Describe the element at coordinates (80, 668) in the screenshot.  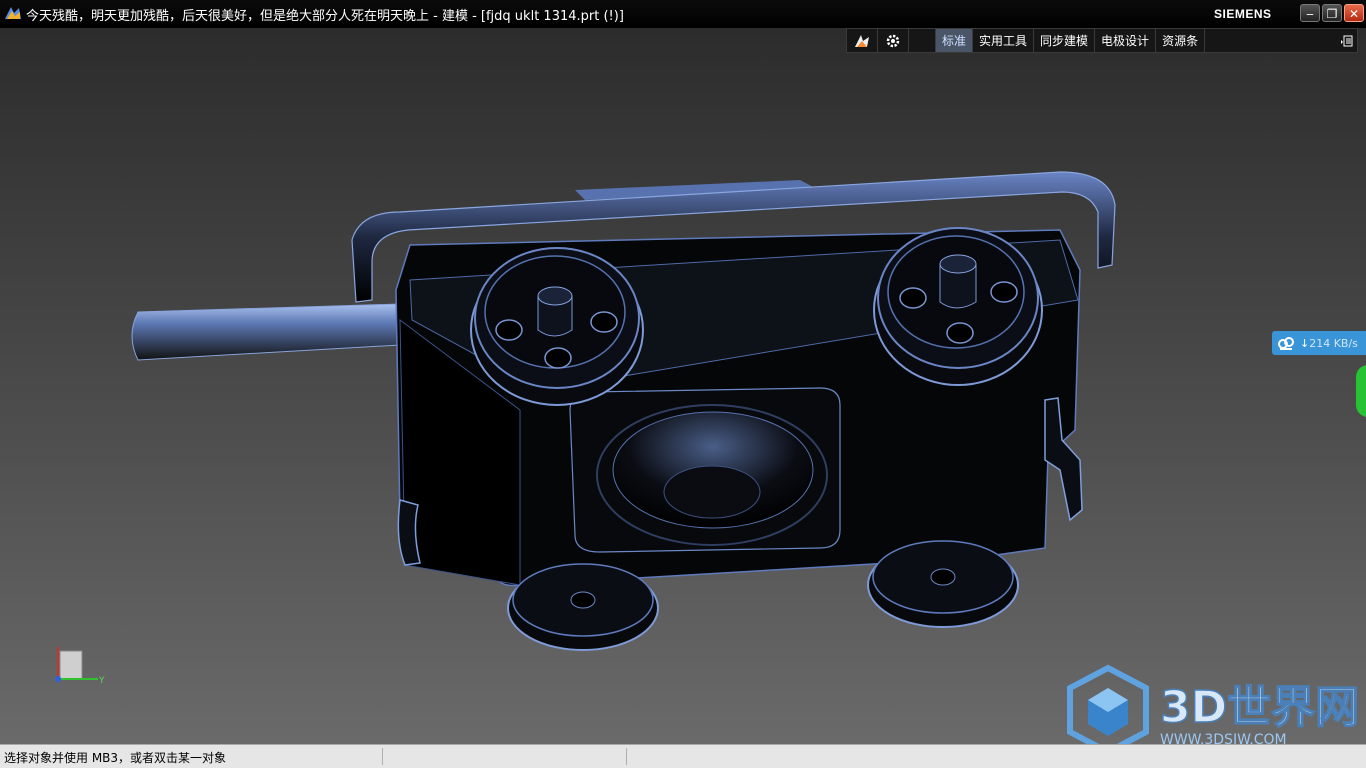
I see `view-triad: Y` at that location.